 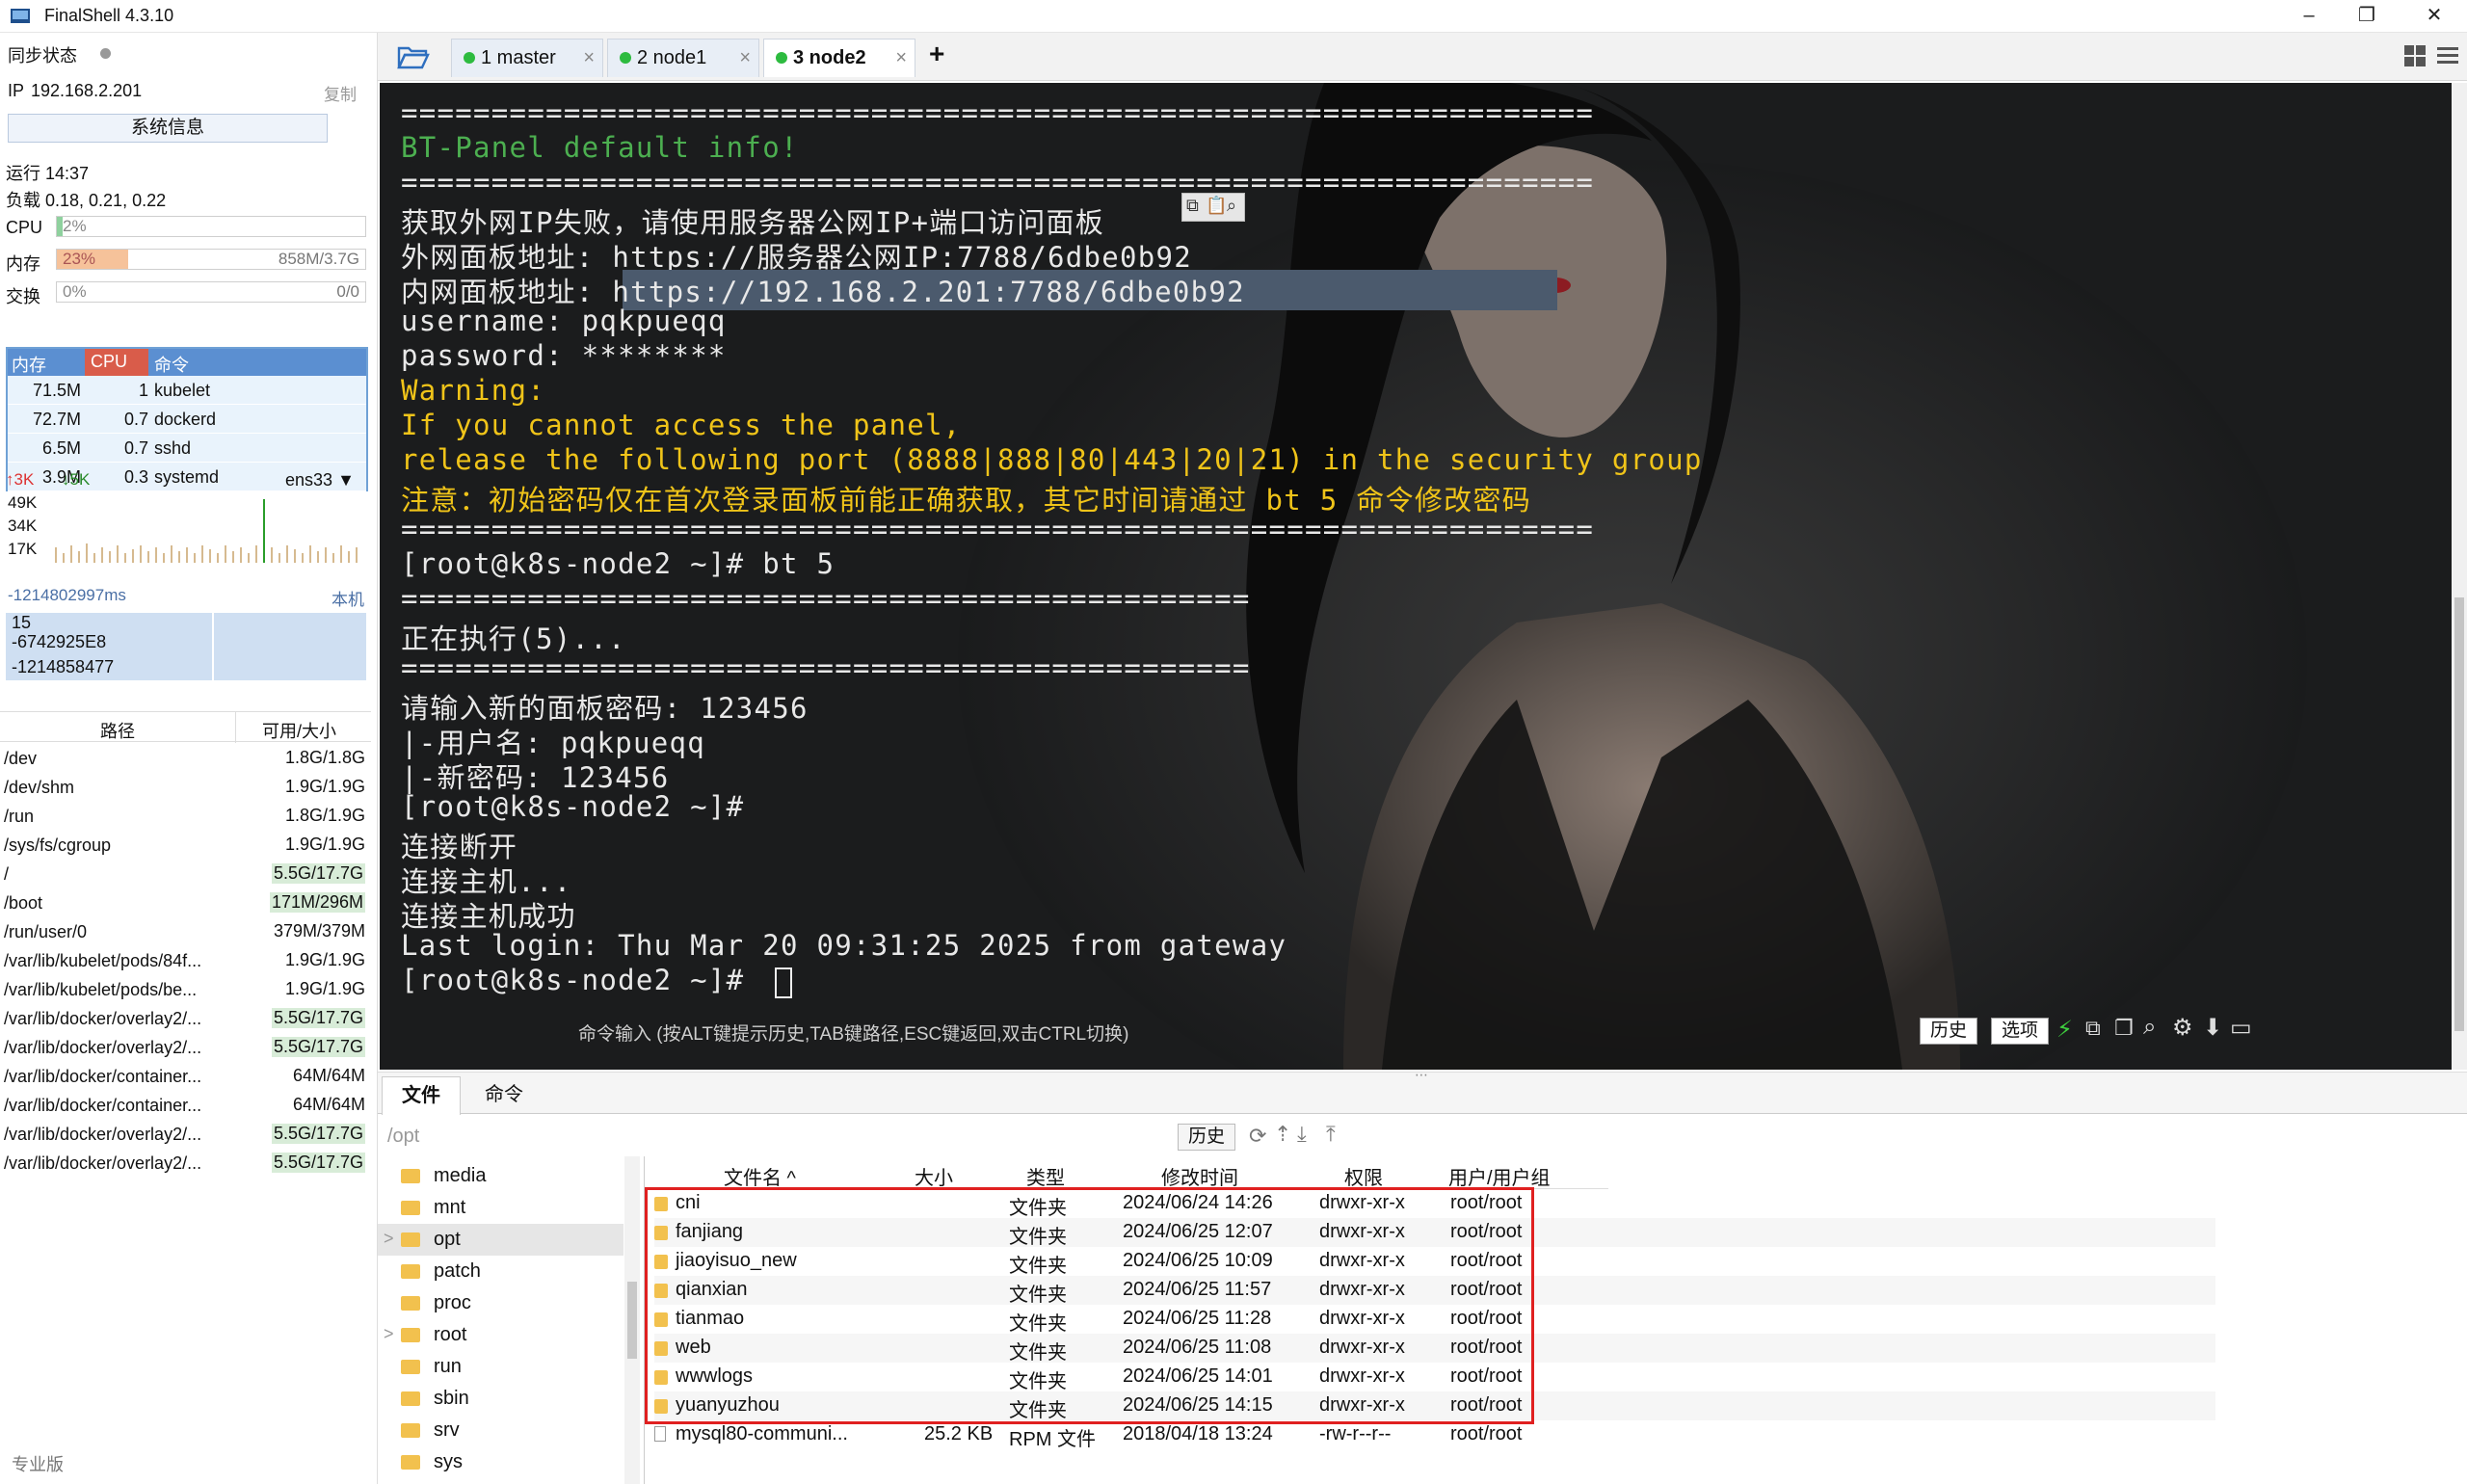 I want to click on col-available: 可用/大小, so click(x=299, y=730).